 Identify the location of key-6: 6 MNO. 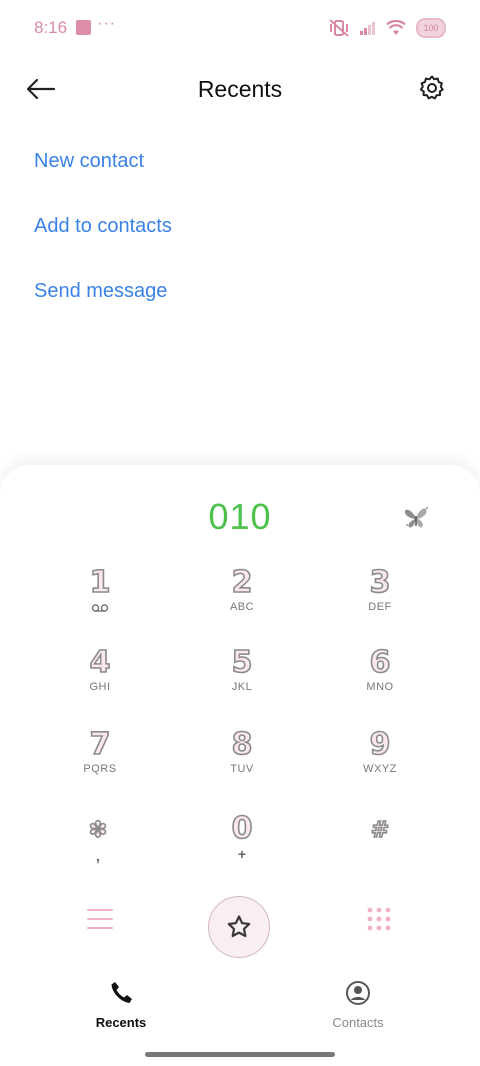
(380, 669).